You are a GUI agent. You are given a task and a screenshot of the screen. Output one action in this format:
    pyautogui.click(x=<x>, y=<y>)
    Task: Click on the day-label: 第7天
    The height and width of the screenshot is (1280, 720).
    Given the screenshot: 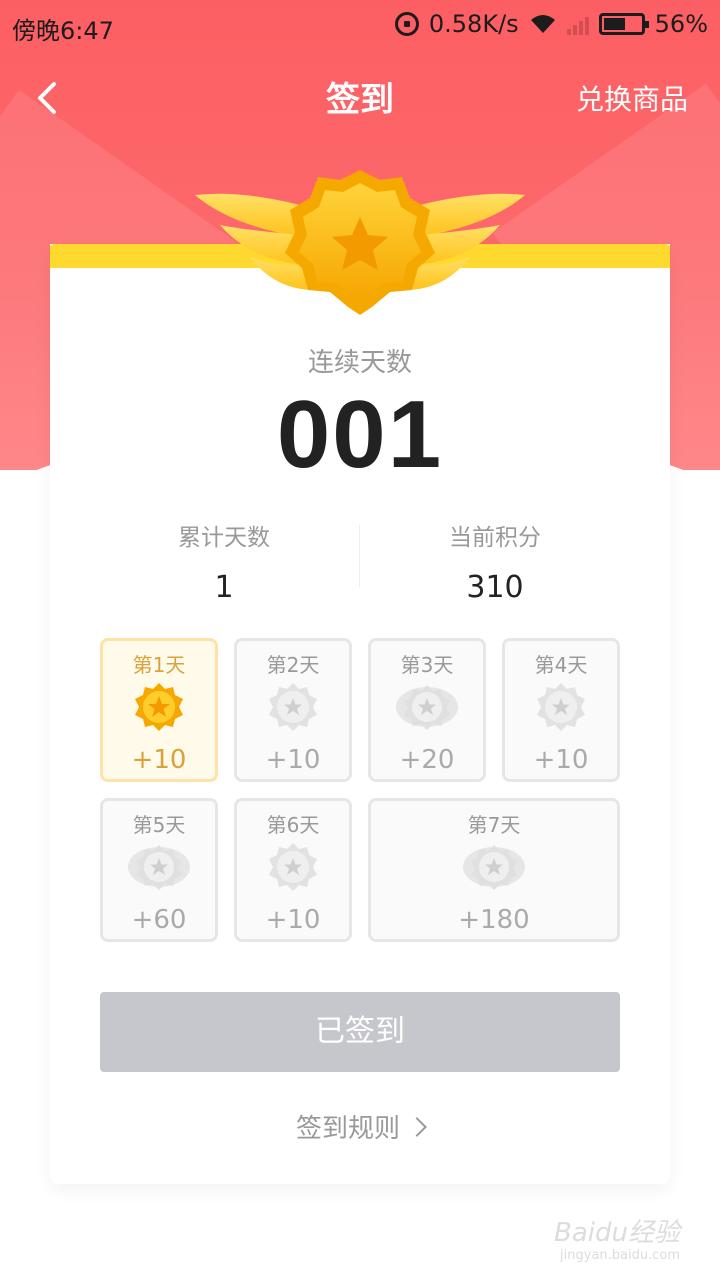 What is the action you would take?
    pyautogui.click(x=494, y=825)
    